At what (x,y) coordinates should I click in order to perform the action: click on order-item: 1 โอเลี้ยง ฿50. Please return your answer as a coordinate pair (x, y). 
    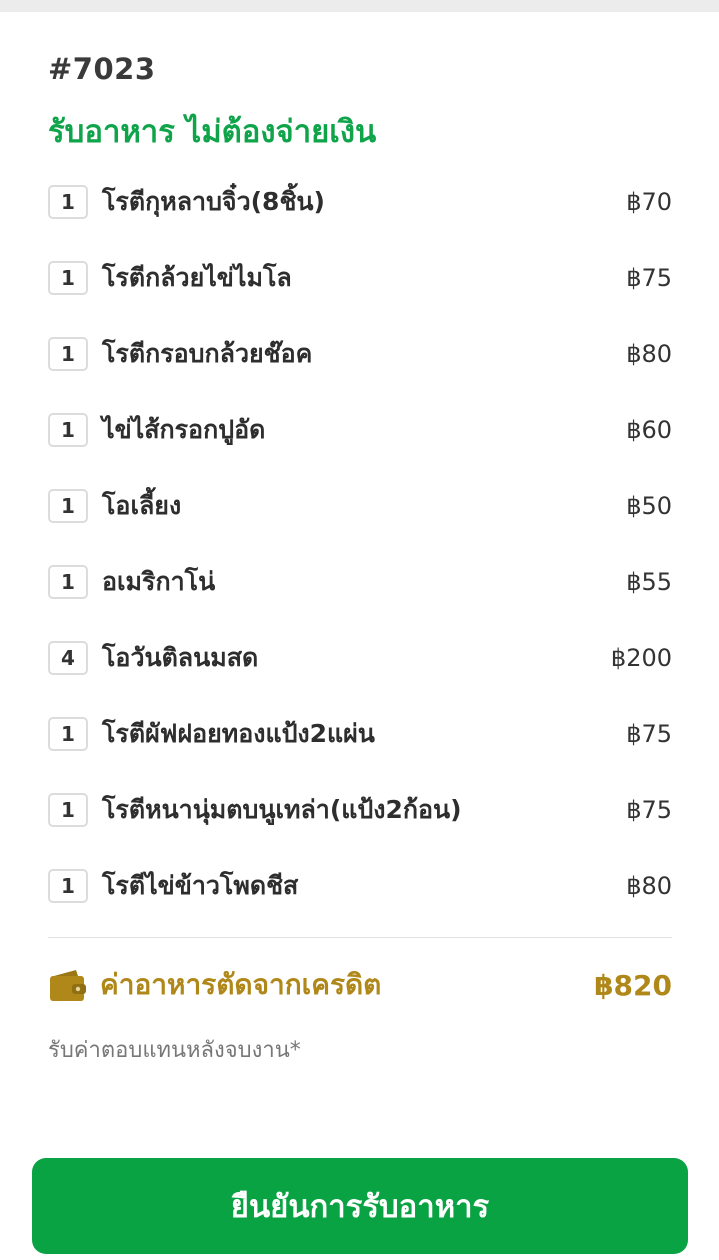
    Looking at the image, I should click on (360, 506).